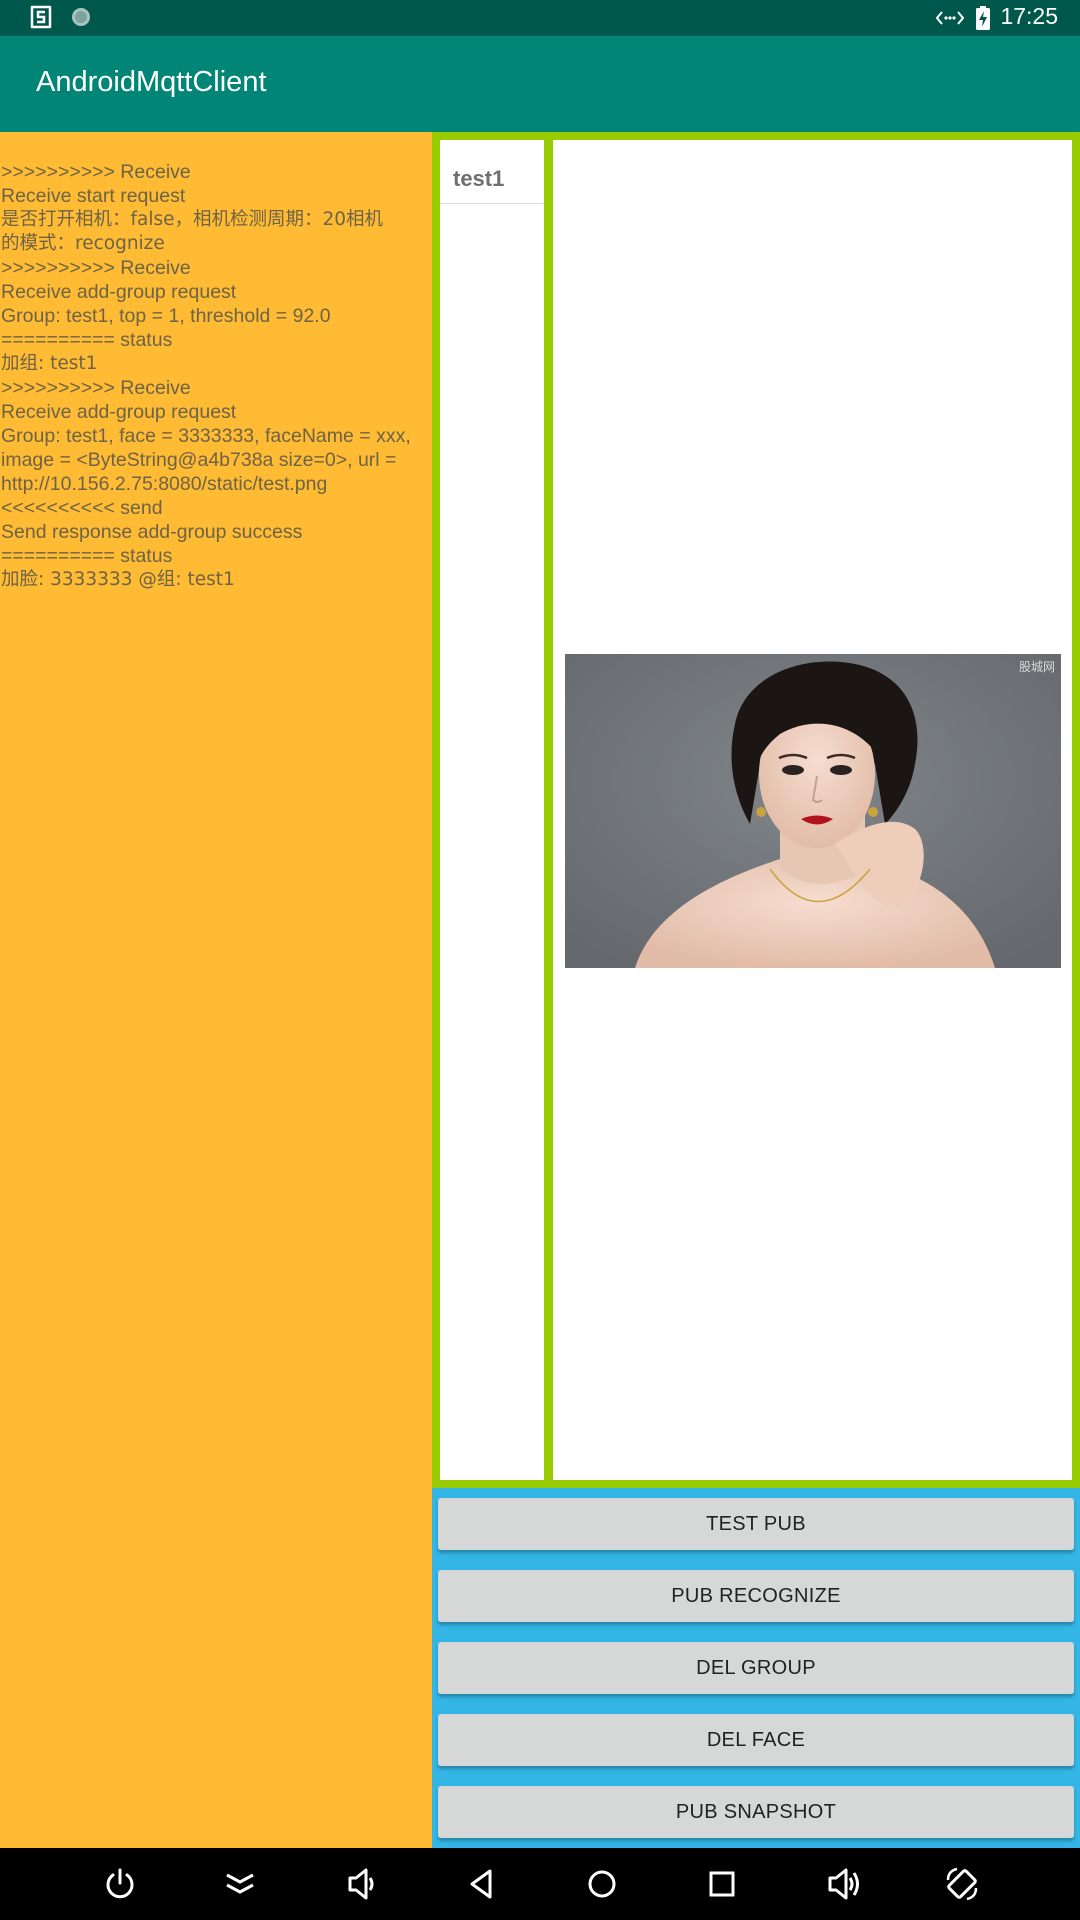 The image size is (1080, 1920). Describe the element at coordinates (118, 579) in the screenshot. I see `log-line: 加脸: 3333333 @组: test1` at that location.